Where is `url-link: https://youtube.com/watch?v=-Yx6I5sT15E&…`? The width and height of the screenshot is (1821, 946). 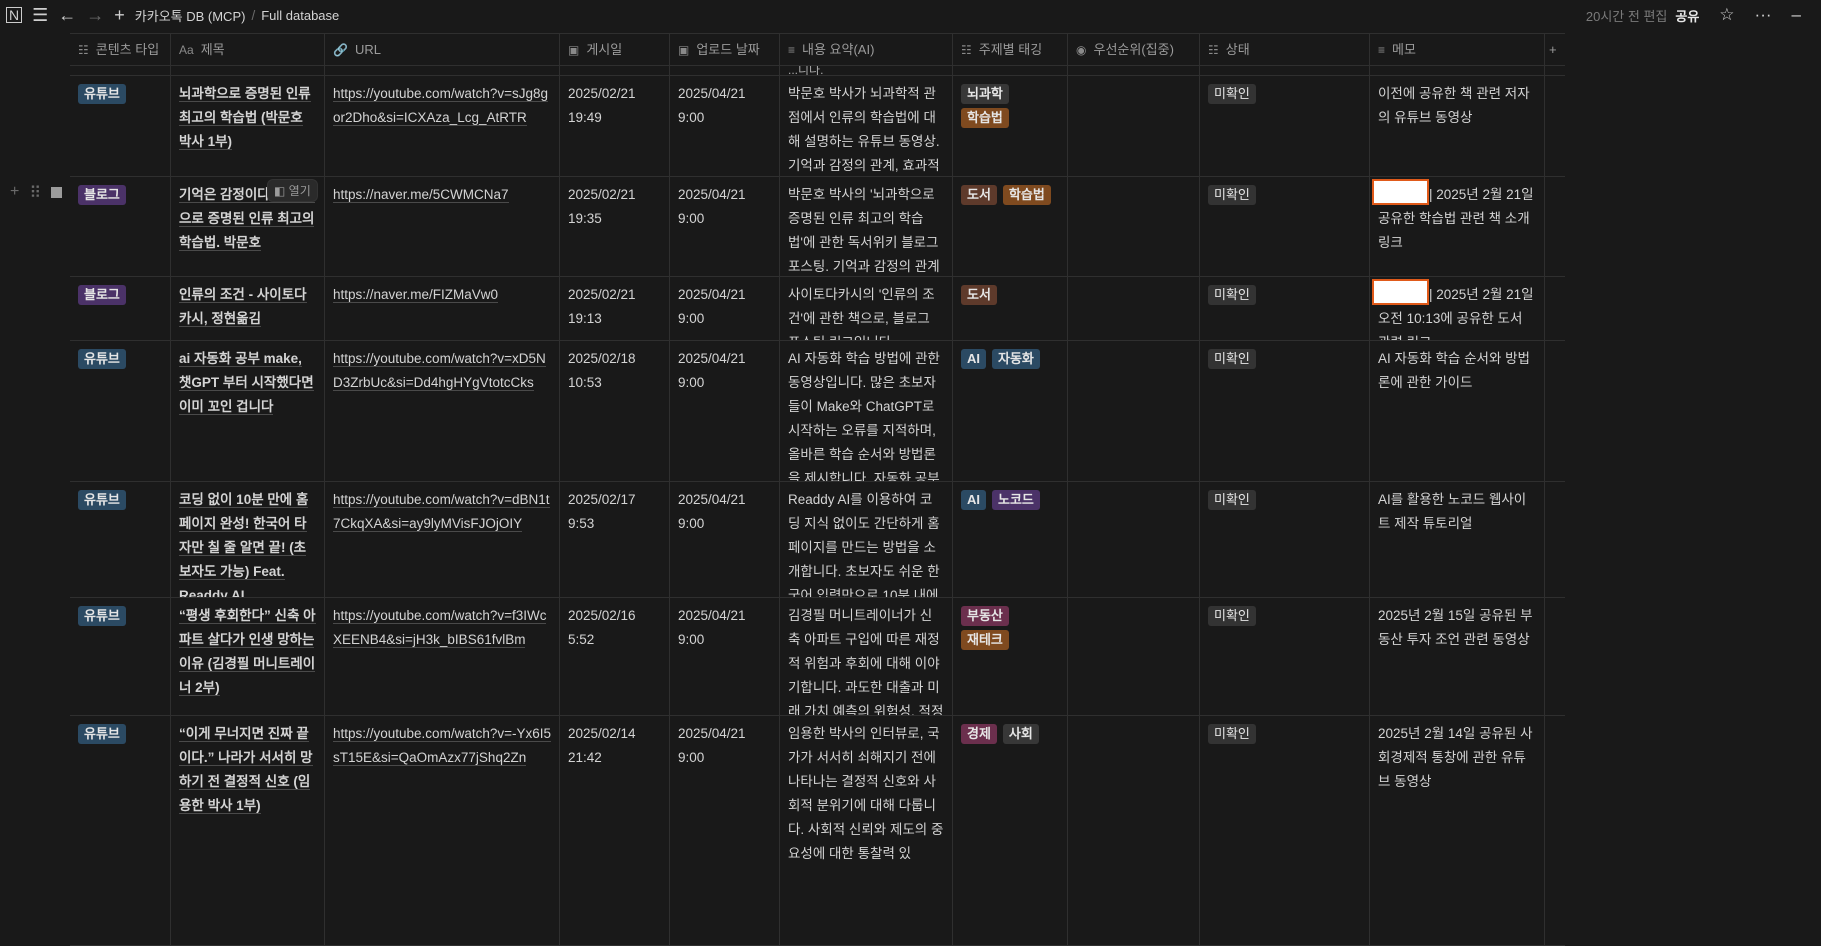
url-link: https://youtube.com/watch?v=-Yx6I5sT15E&… is located at coordinates (442, 746).